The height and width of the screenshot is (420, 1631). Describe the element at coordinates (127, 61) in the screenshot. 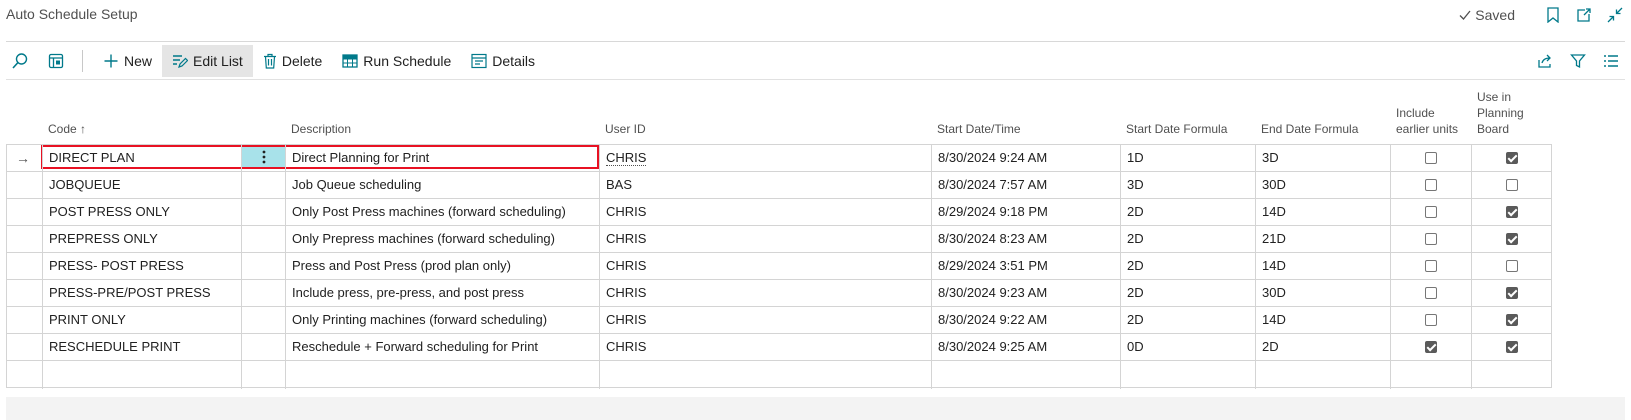

I see `new-button: New` at that location.